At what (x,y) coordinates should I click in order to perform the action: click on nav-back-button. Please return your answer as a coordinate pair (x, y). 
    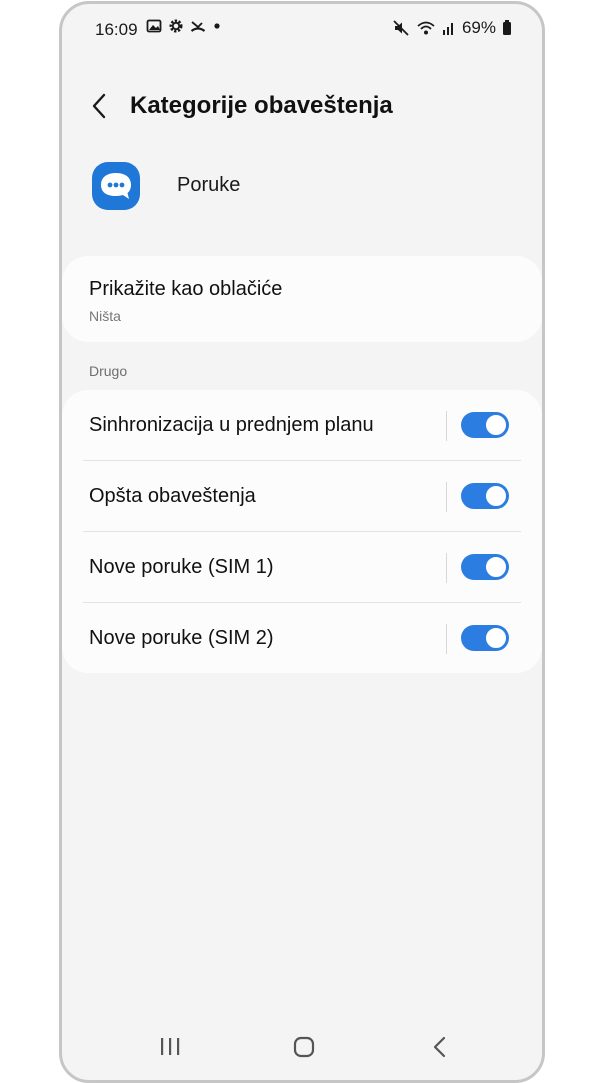
    Looking at the image, I should click on (440, 1047).